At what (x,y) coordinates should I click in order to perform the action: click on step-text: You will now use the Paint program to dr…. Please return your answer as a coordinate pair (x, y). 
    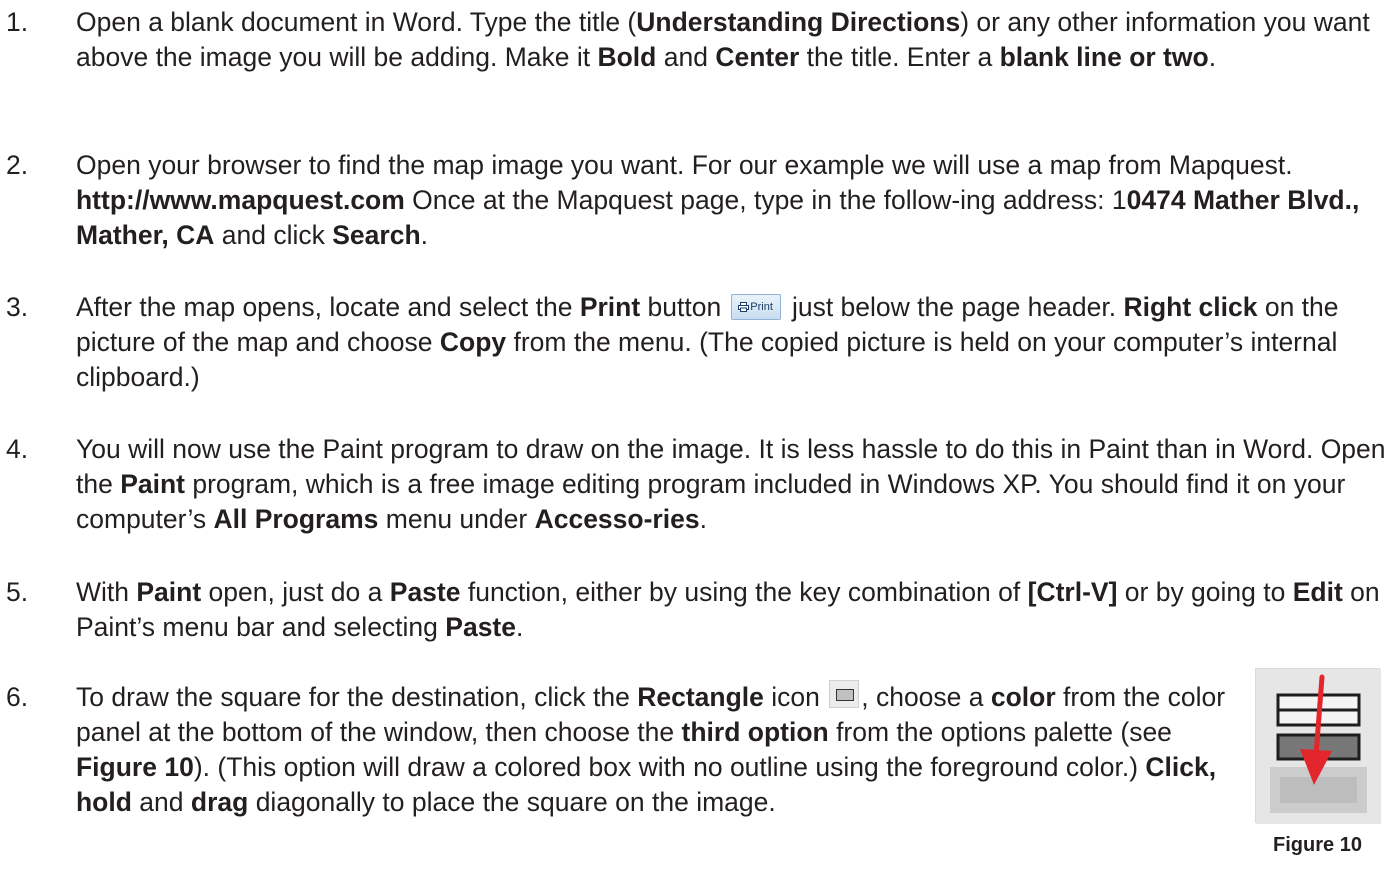
    Looking at the image, I should click on (731, 484).